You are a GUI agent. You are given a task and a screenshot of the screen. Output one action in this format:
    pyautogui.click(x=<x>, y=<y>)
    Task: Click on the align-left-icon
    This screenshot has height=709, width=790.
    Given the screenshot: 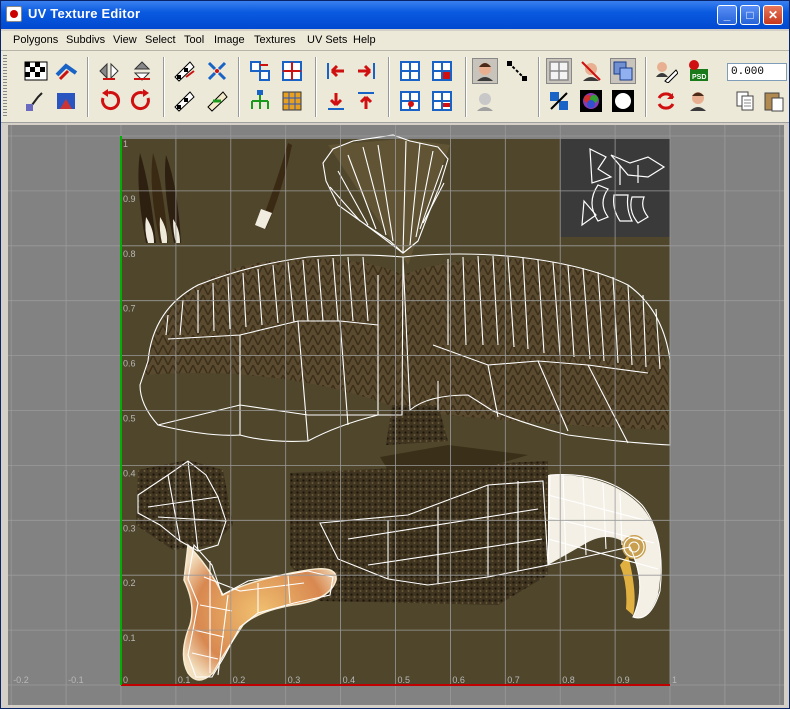 What is the action you would take?
    pyautogui.click(x=336, y=71)
    